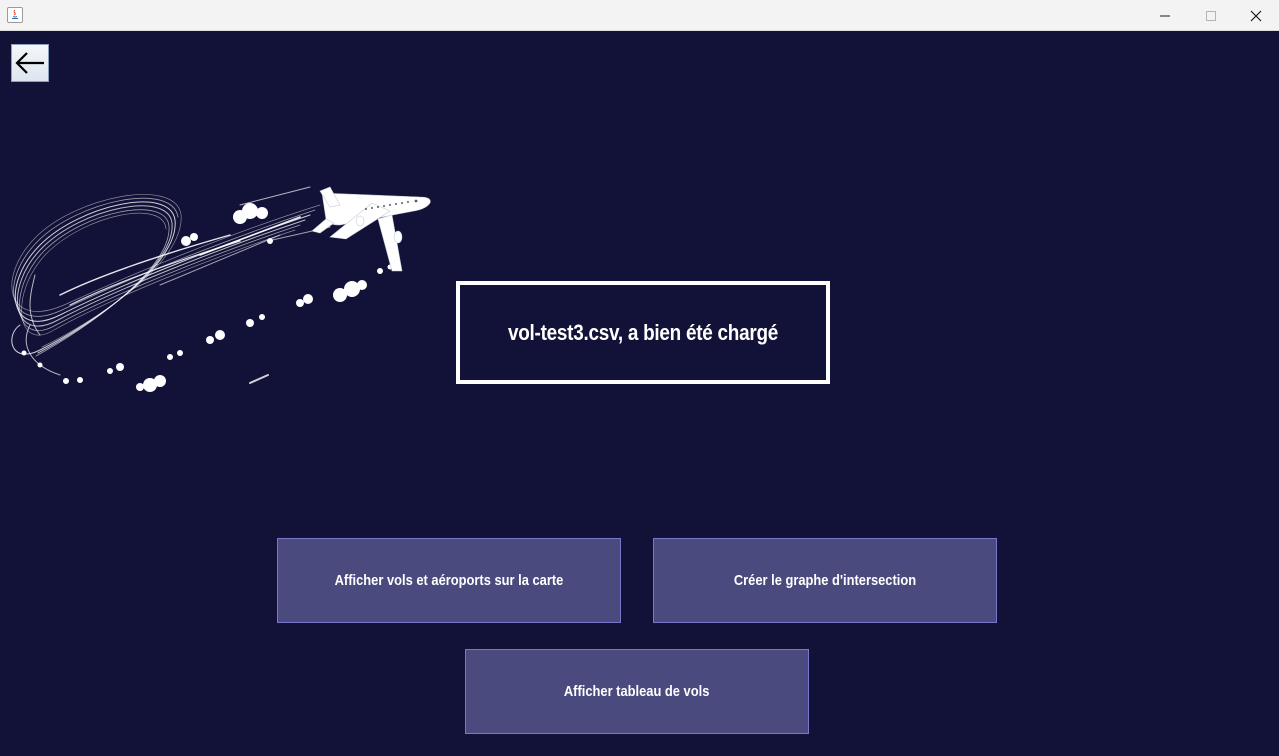  I want to click on create-graph-label: Créer le graphe d'intersection, so click(825, 580).